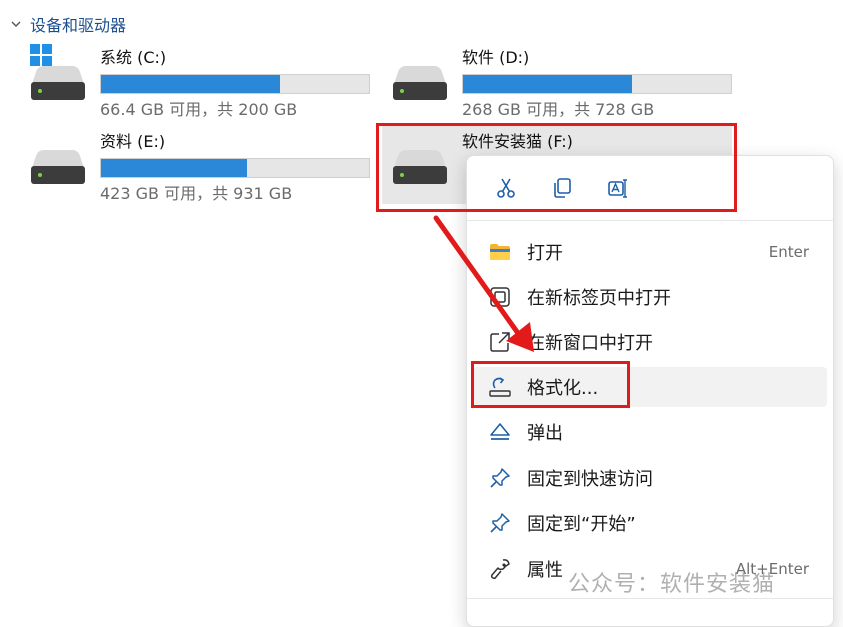 The height and width of the screenshot is (627, 843). I want to click on rename-button, so click(618, 188).